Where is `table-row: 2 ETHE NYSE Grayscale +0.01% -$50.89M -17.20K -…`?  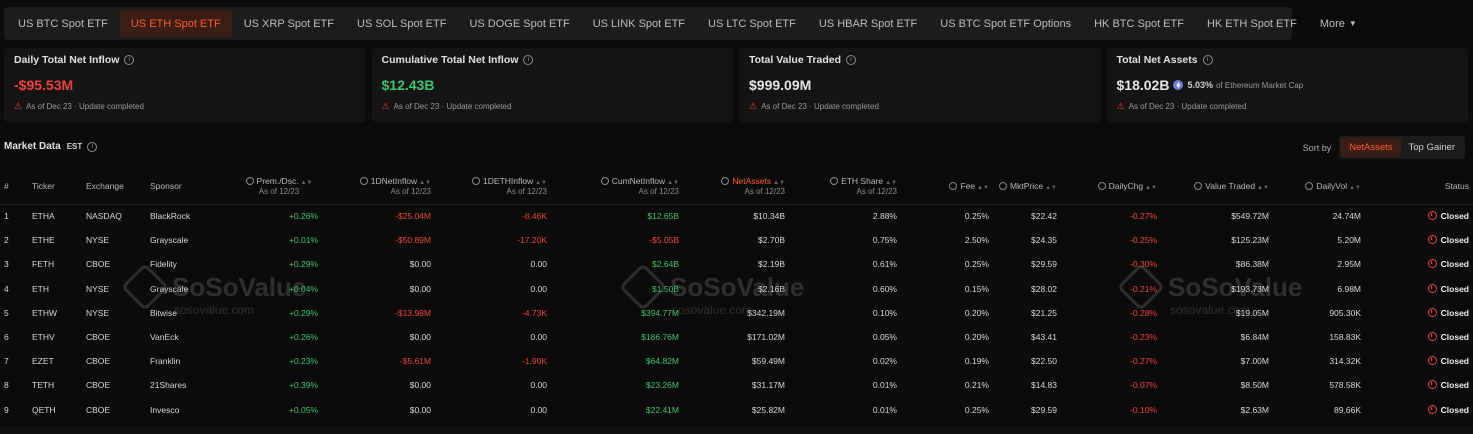
table-row: 2 ETHE NYSE Grayscale +0.01% -$50.89M -17.20K -… is located at coordinates (736, 240).